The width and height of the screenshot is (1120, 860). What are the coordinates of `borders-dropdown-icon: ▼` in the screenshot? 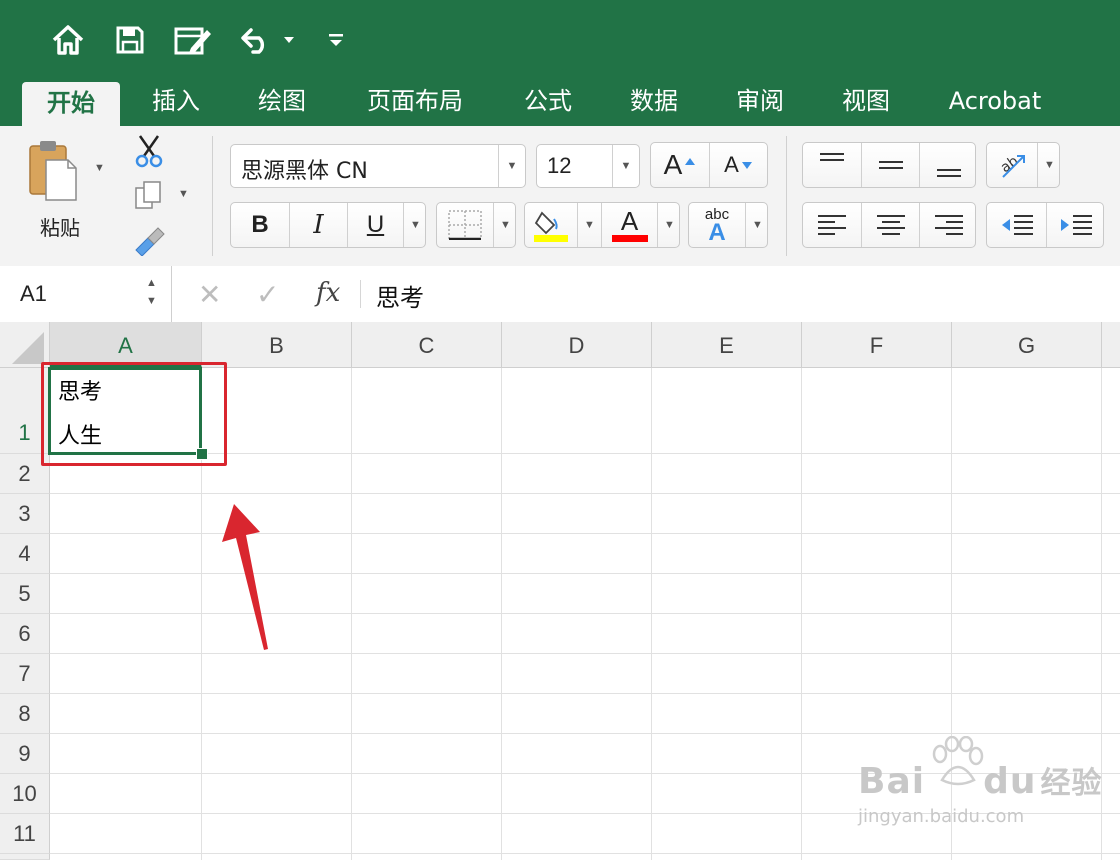 It's located at (505, 225).